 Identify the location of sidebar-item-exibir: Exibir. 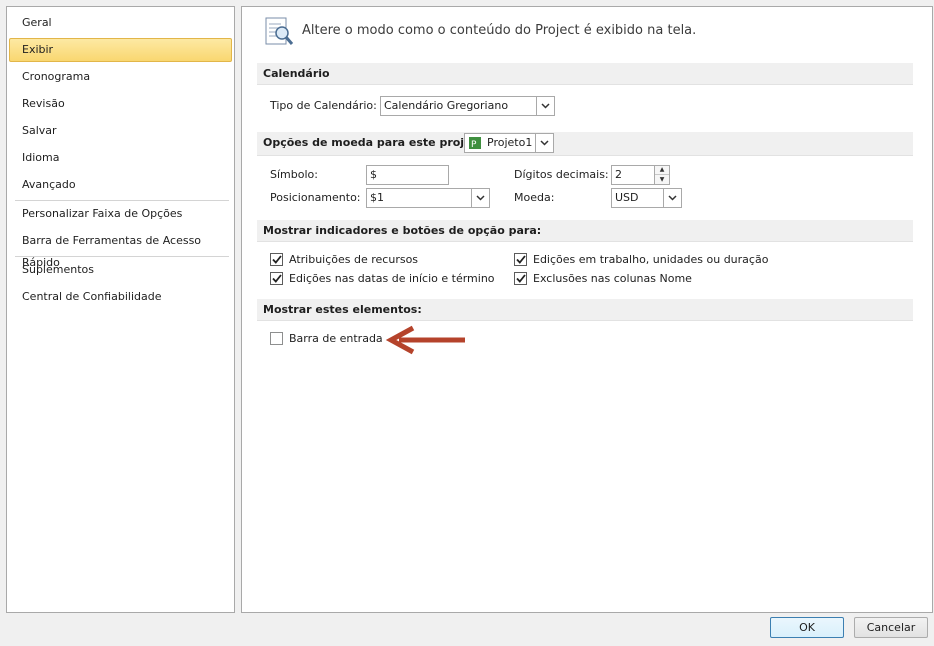
(120, 50).